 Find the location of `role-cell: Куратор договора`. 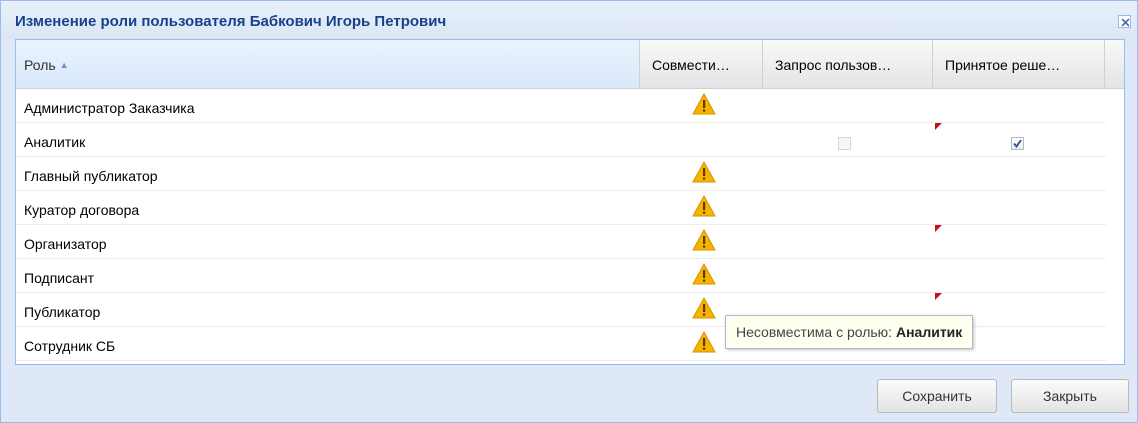

role-cell: Куратор договора is located at coordinates (82, 210).